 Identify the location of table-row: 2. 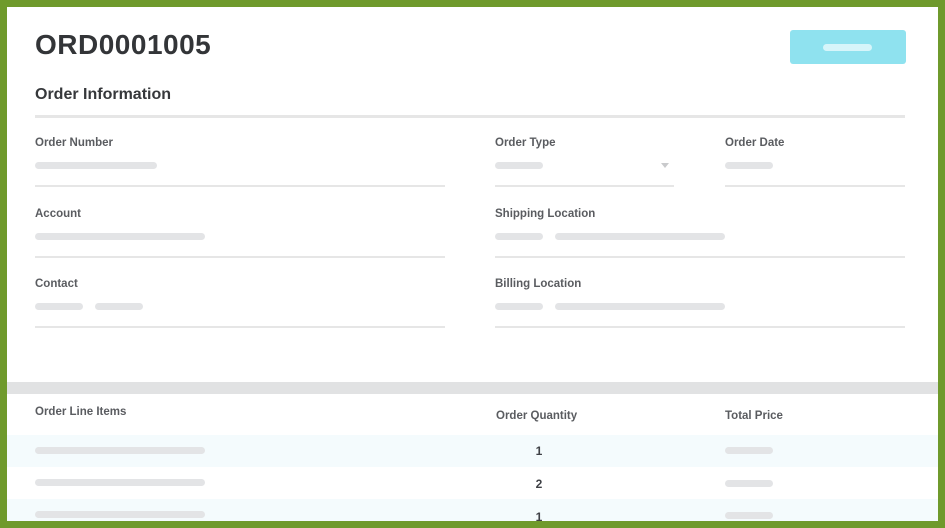
(472, 483).